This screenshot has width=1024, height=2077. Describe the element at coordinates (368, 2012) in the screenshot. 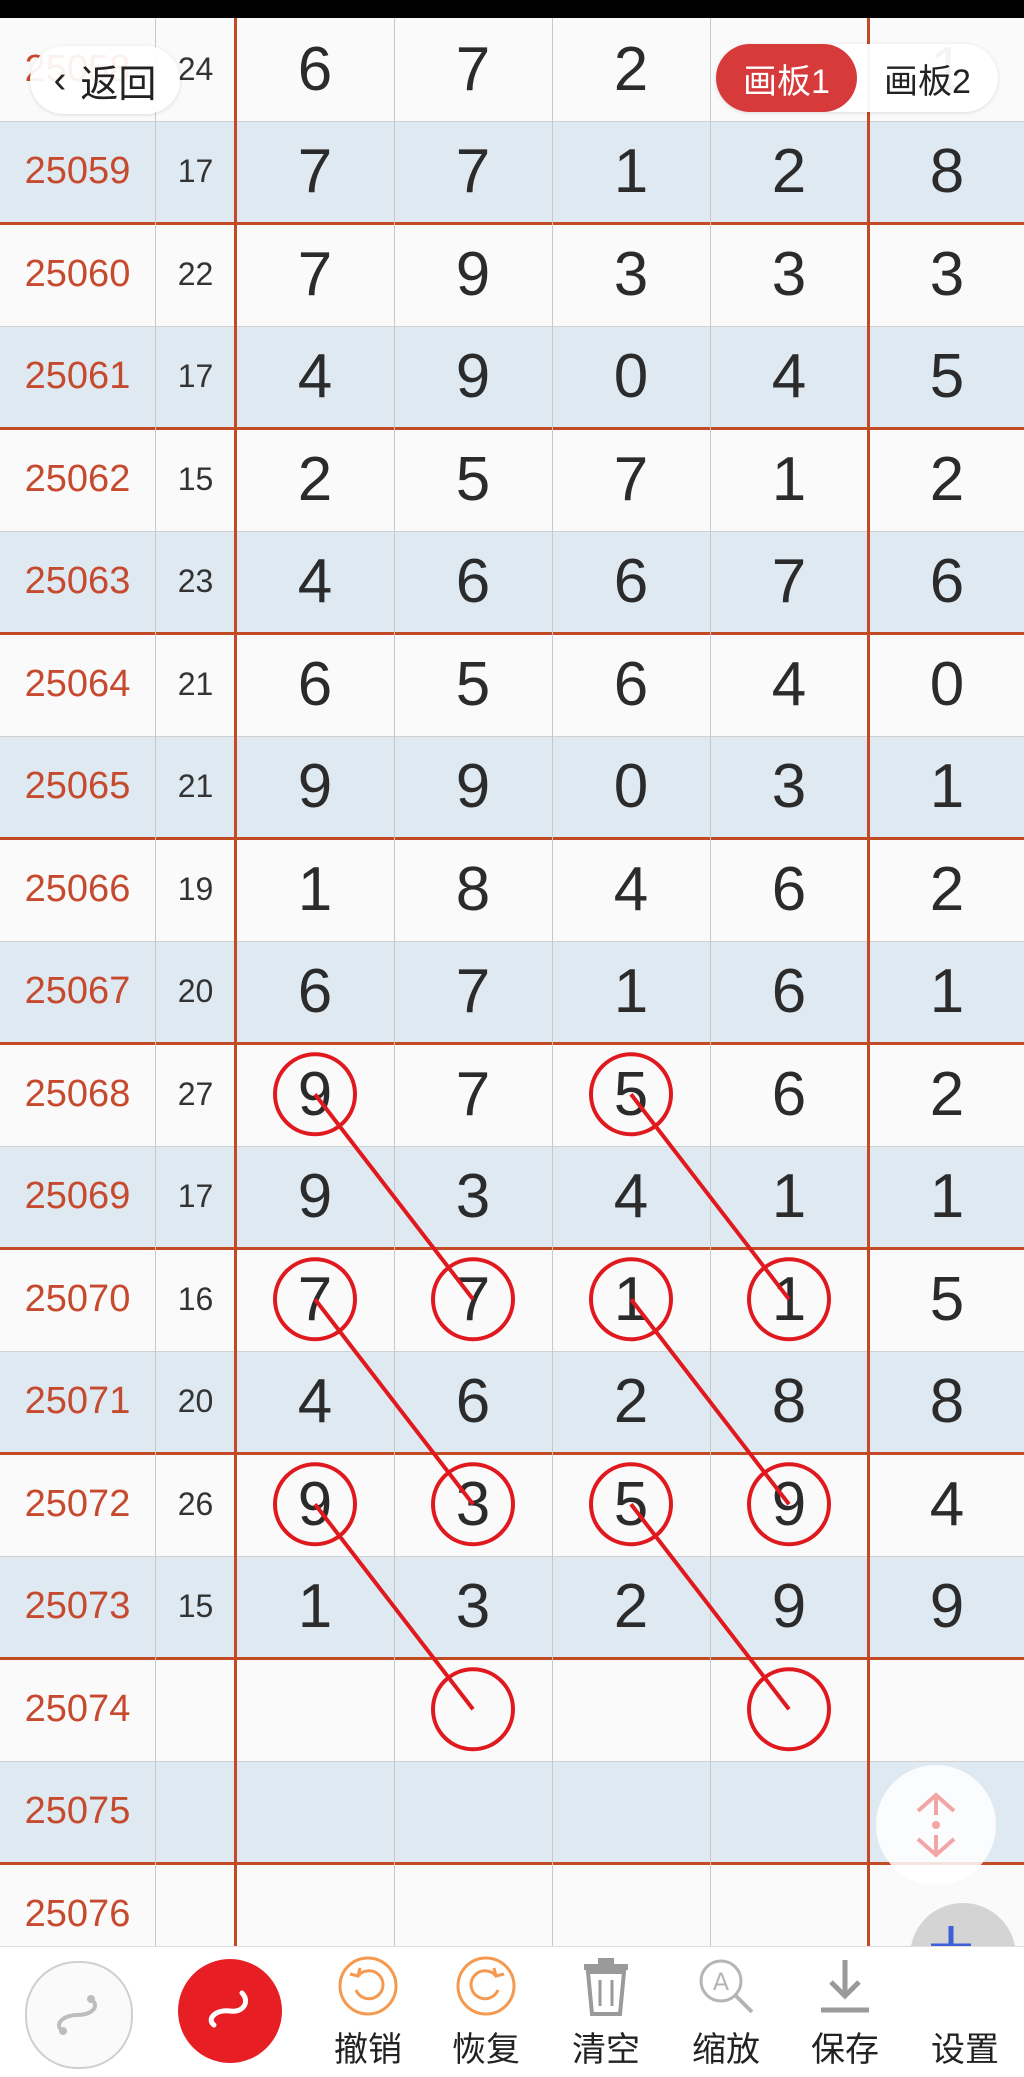

I see `undo-button: 撤销` at that location.